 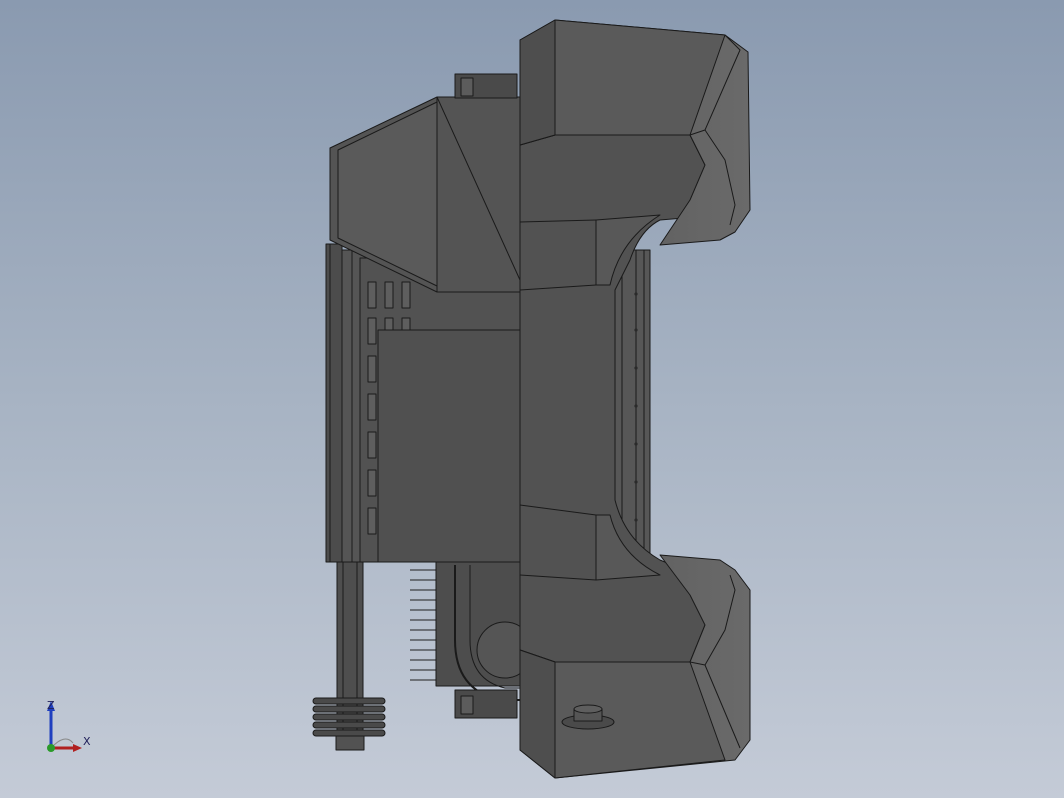 What do you see at coordinates (349, 724) in the screenshot?
I see `pulley` at bounding box center [349, 724].